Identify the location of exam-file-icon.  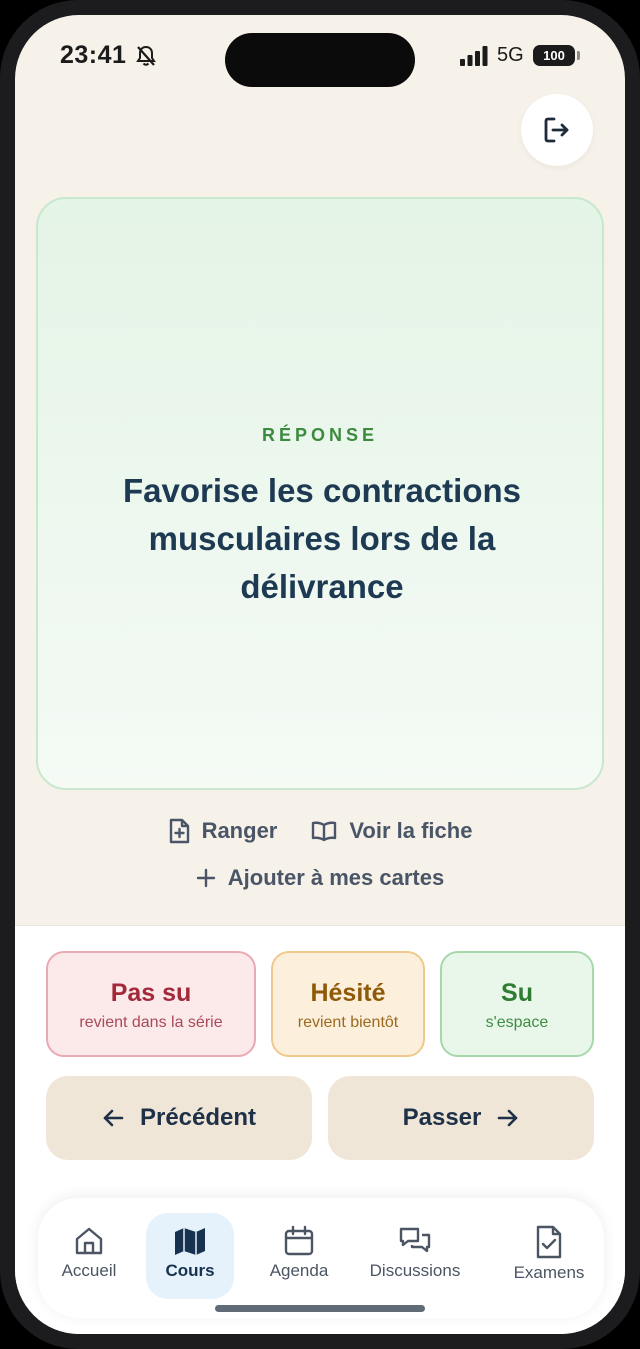
(549, 1242).